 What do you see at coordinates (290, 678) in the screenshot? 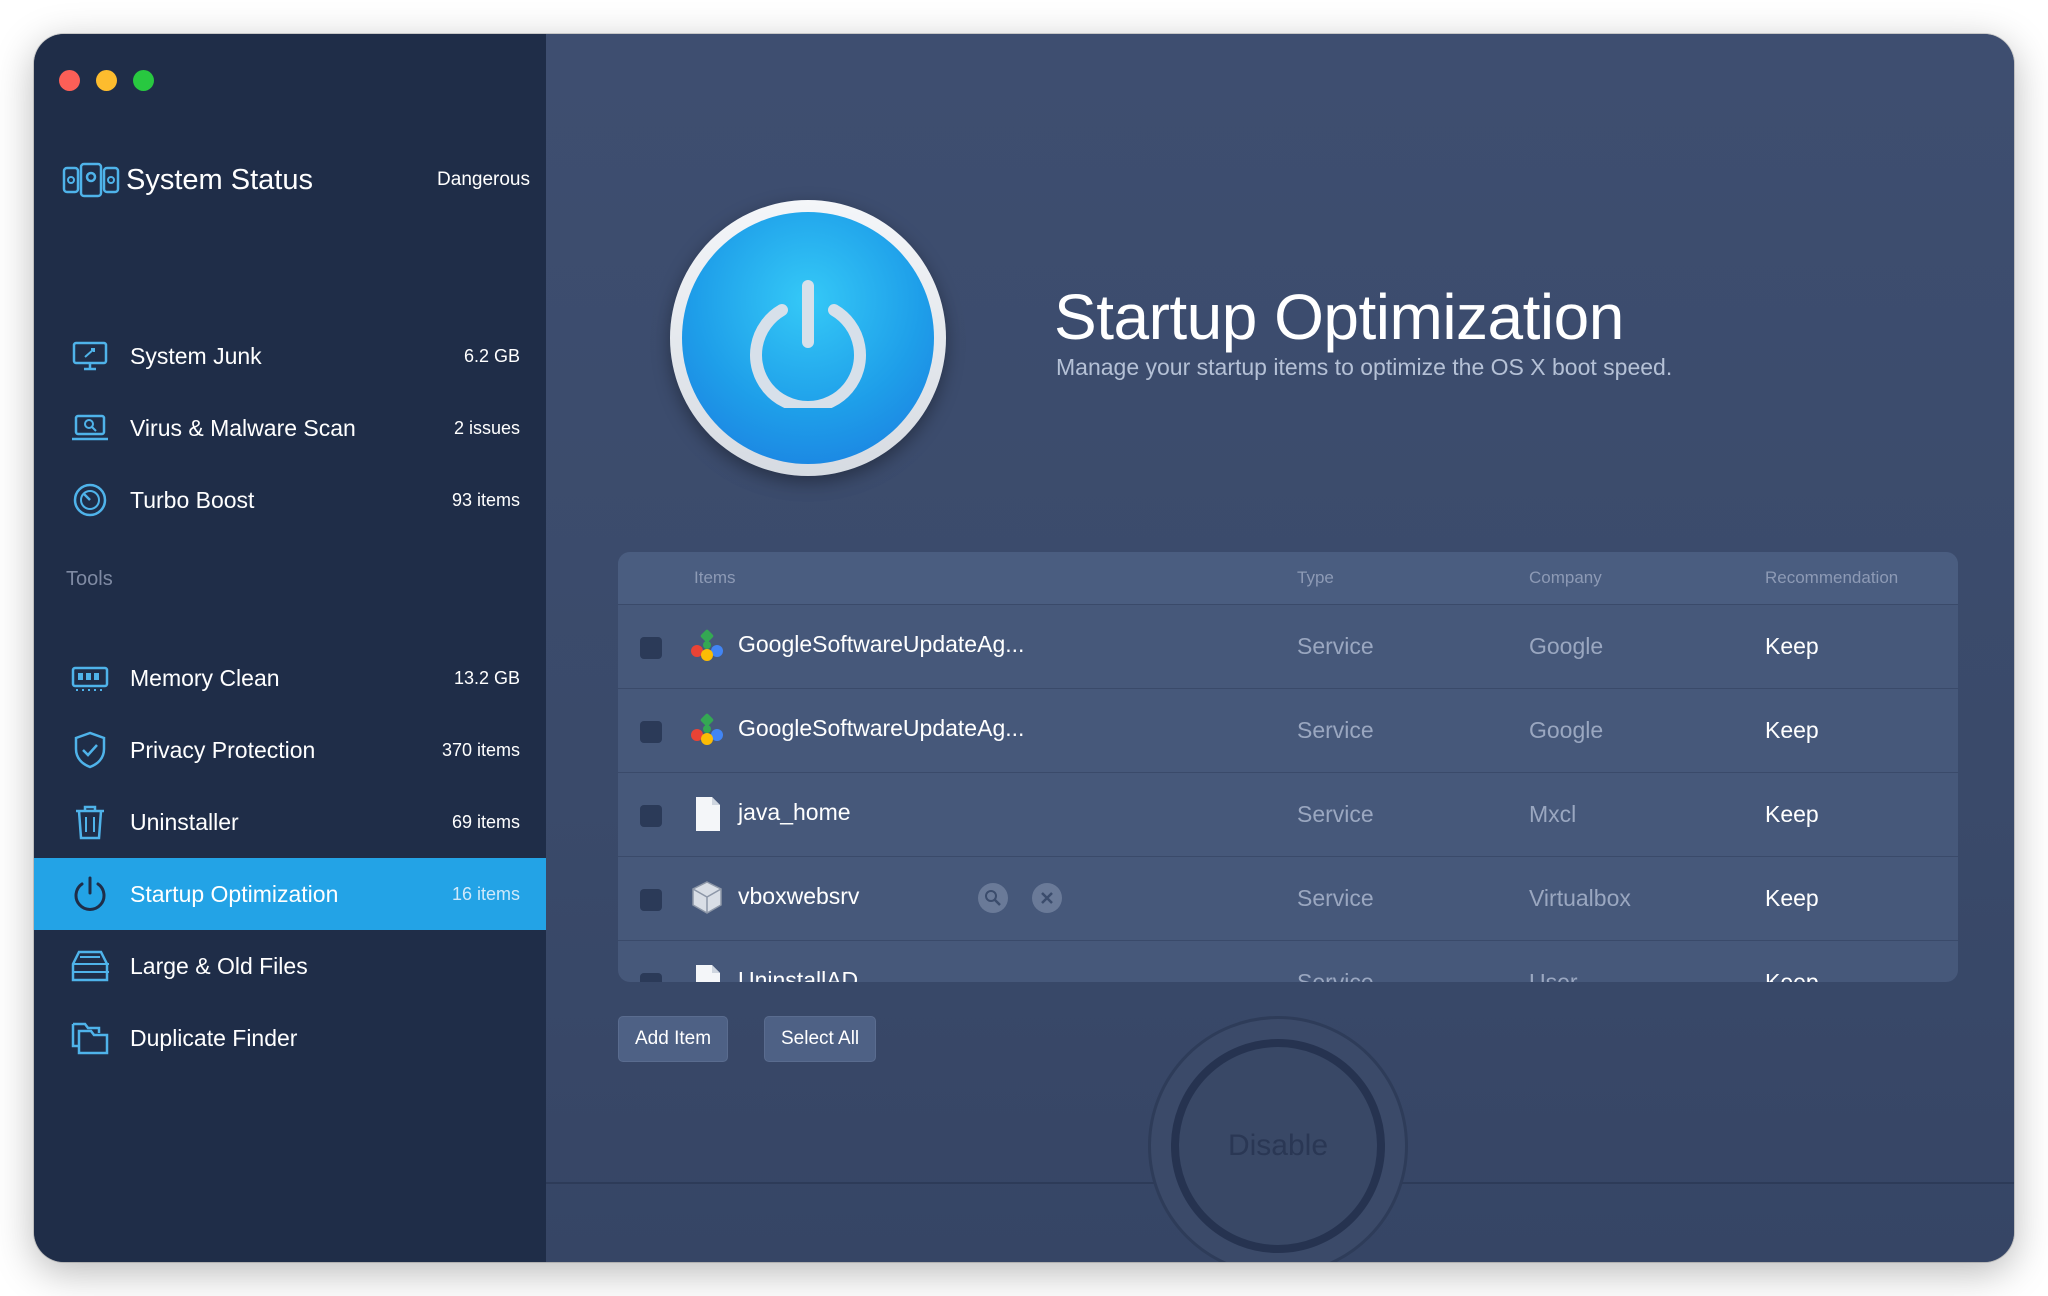
I see `sidebar-item-memory-clean: Memory Clean 13.2 GB` at bounding box center [290, 678].